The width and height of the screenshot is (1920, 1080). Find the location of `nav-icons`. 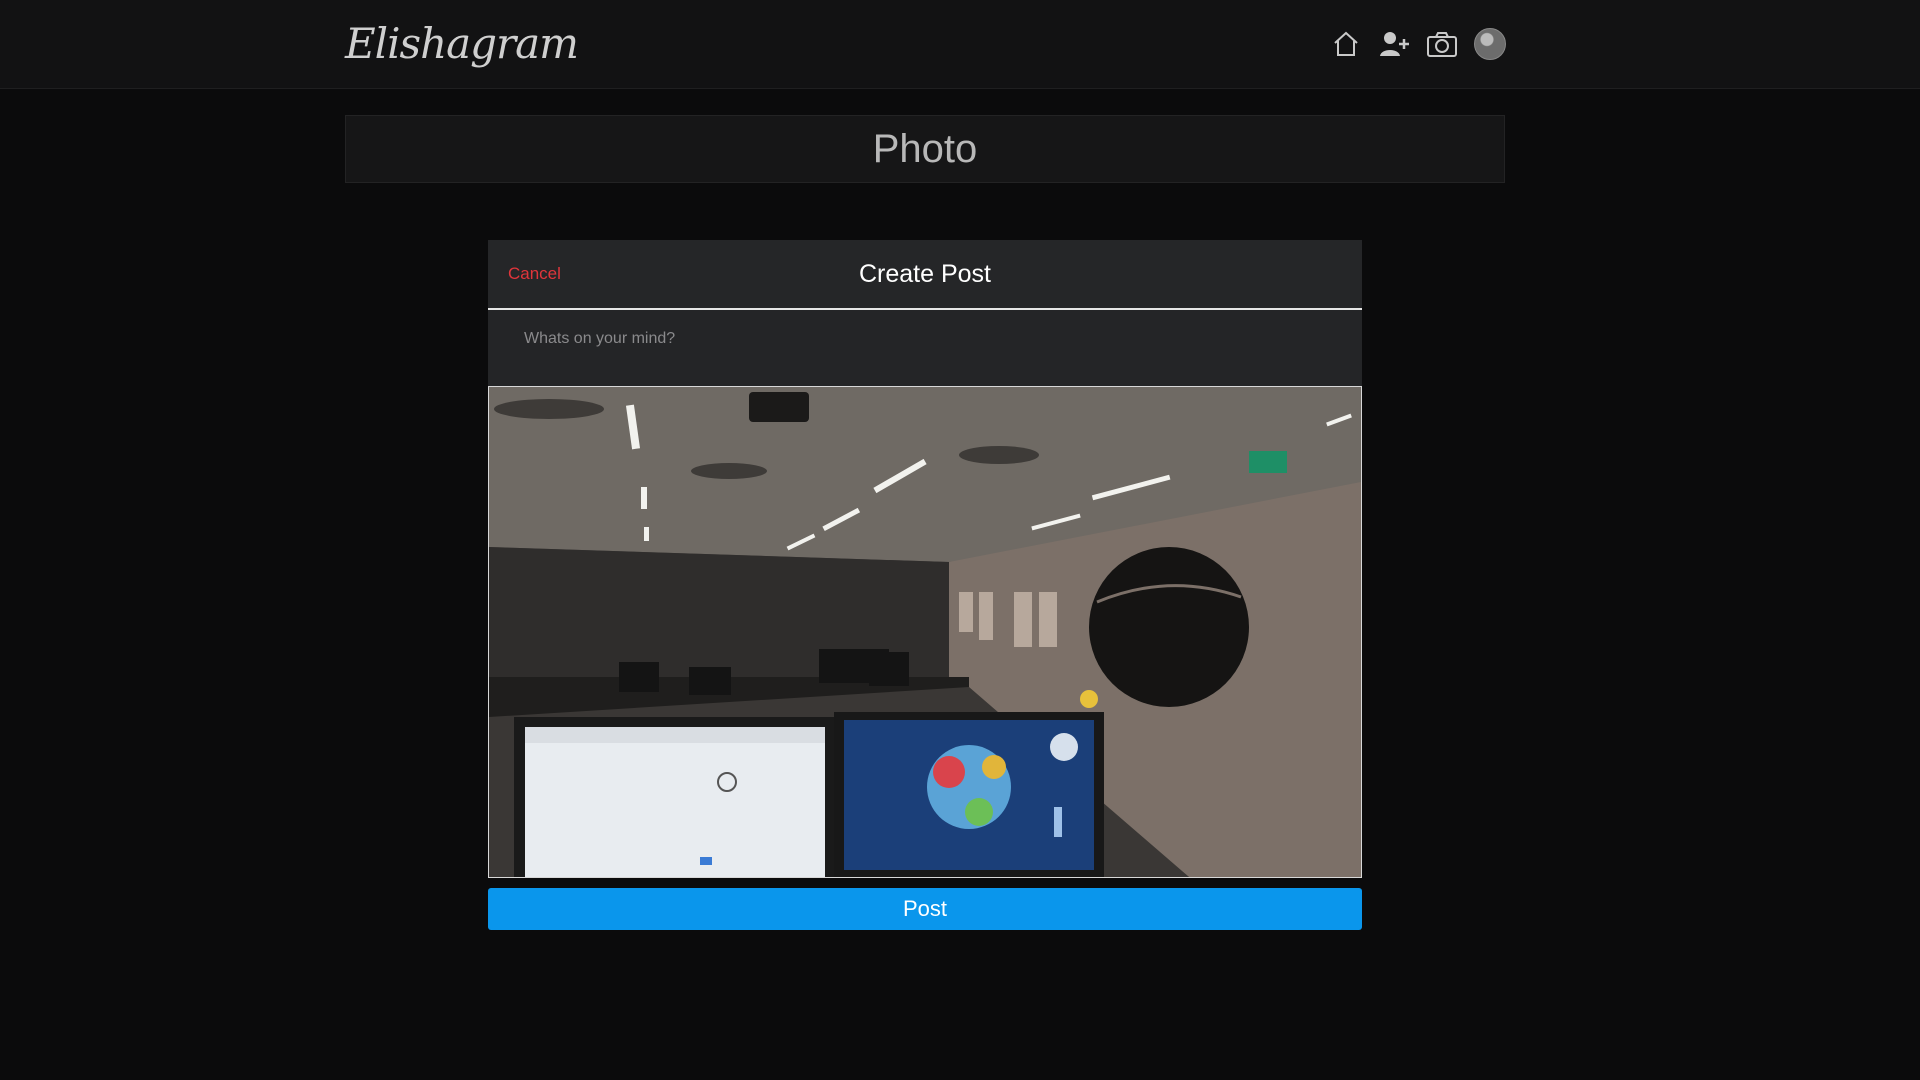

nav-icons is located at coordinates (1418, 44).